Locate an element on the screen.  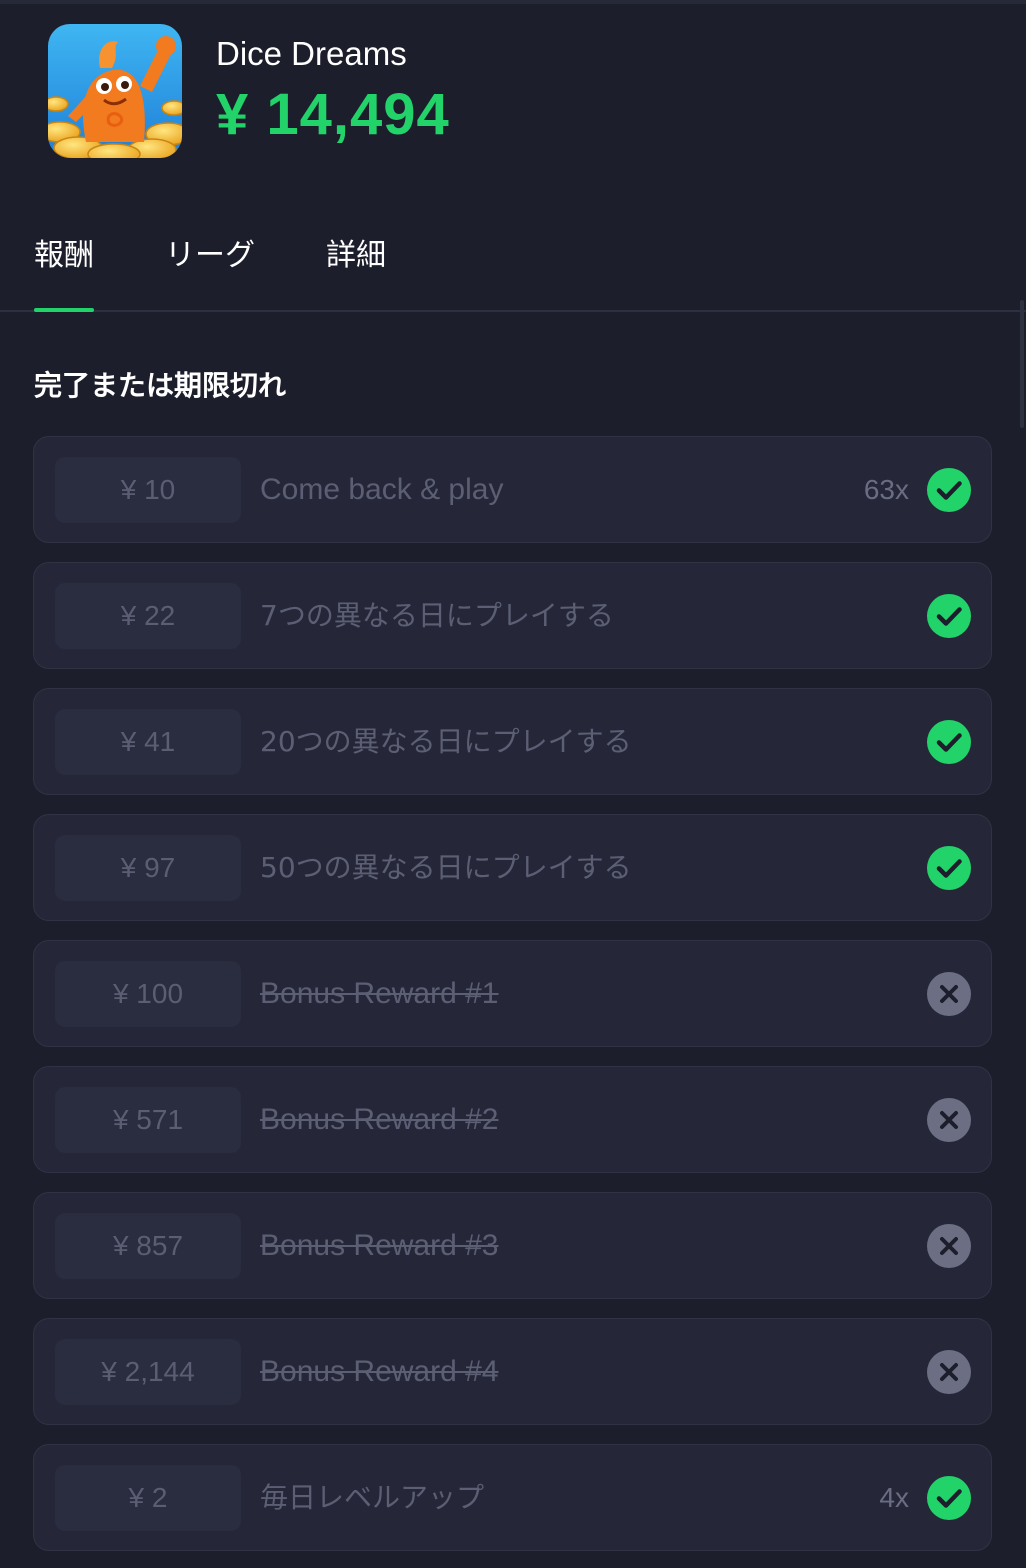
scrollbar is located at coordinates (1022, 364).